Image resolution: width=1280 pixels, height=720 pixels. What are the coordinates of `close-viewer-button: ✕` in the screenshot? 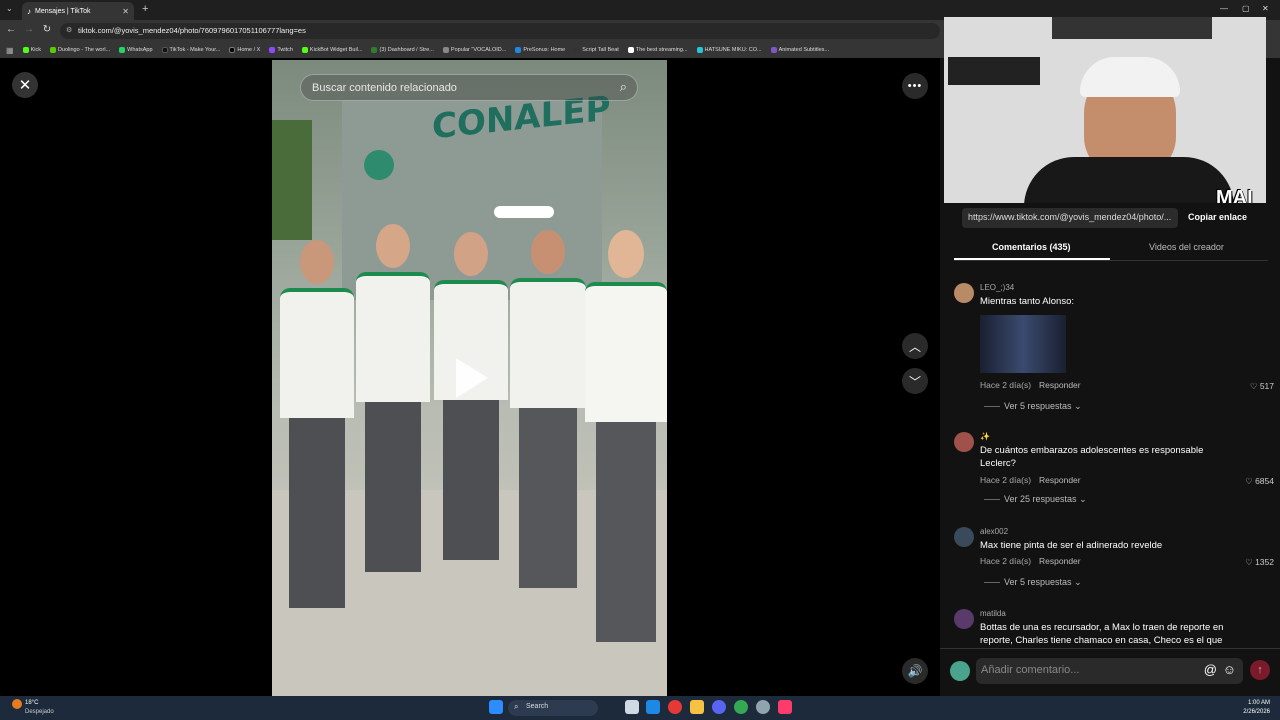 It's located at (25, 85).